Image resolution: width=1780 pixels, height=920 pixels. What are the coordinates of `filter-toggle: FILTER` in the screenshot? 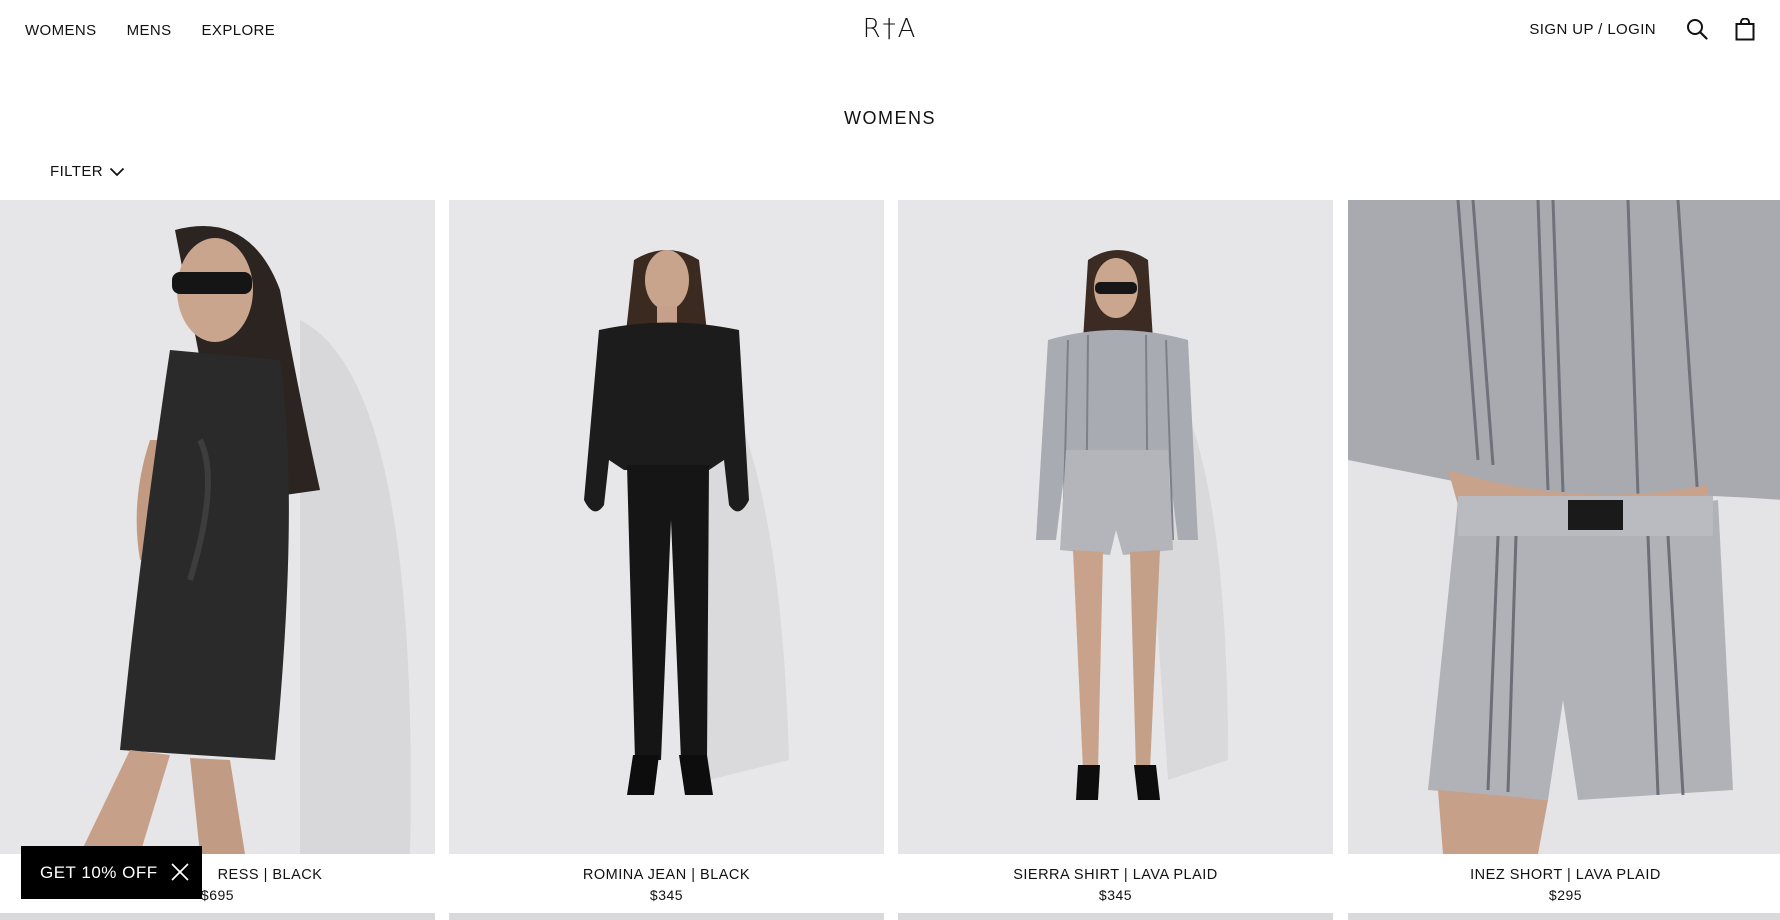 It's located at (87, 171).